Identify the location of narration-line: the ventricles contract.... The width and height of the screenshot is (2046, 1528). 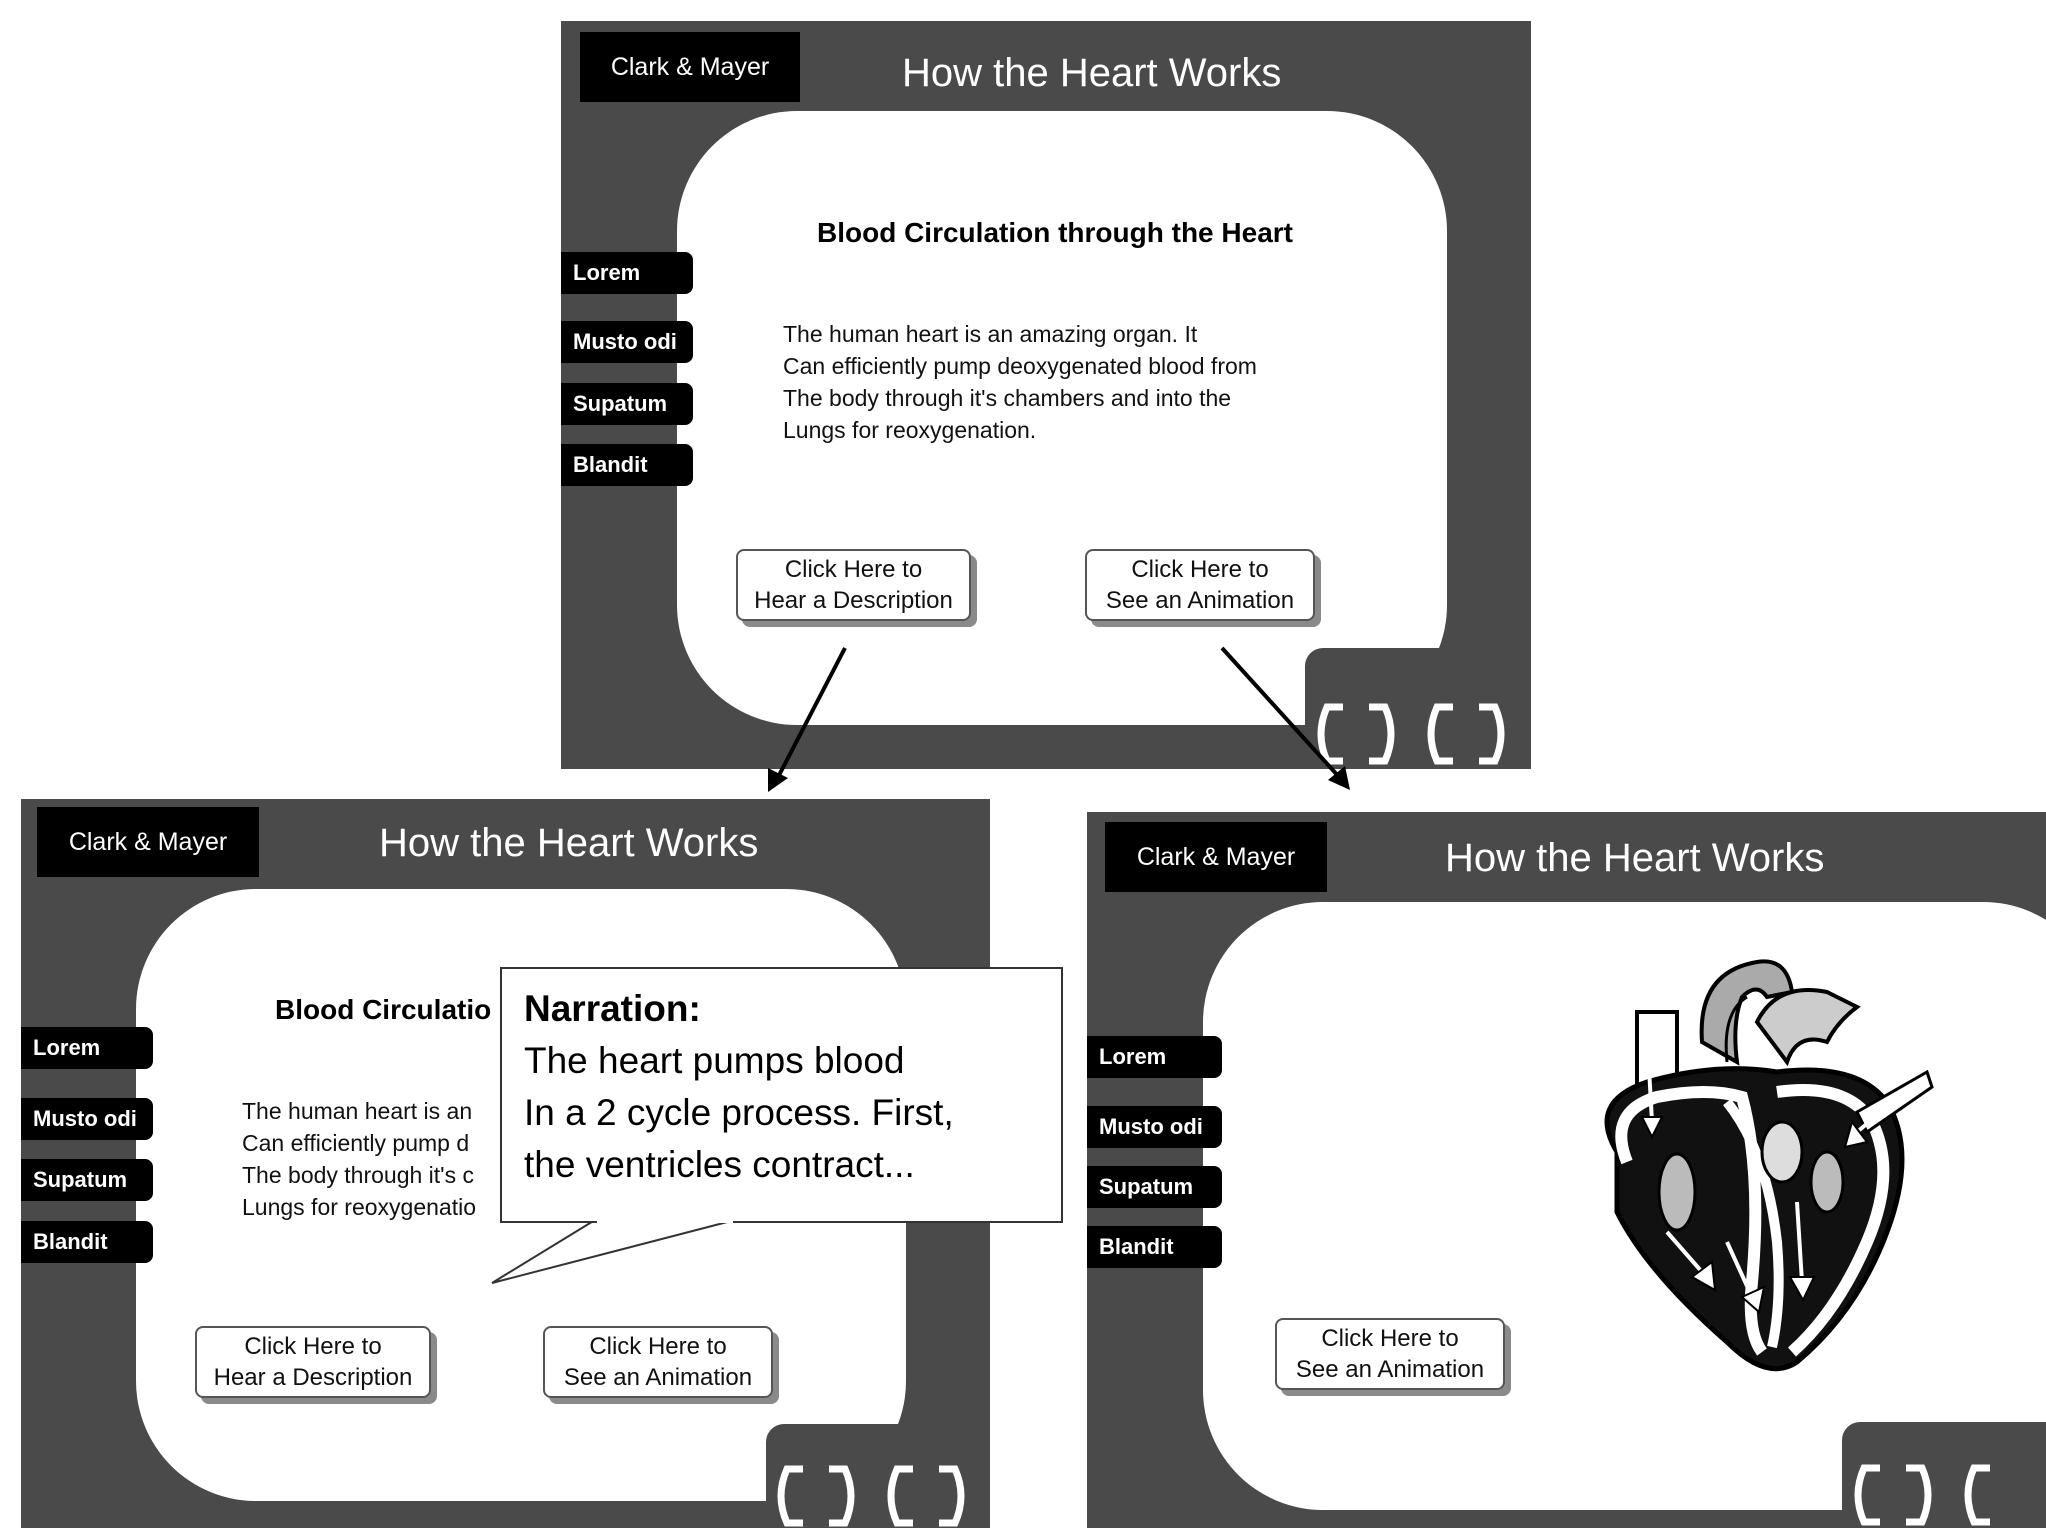
(719, 1164).